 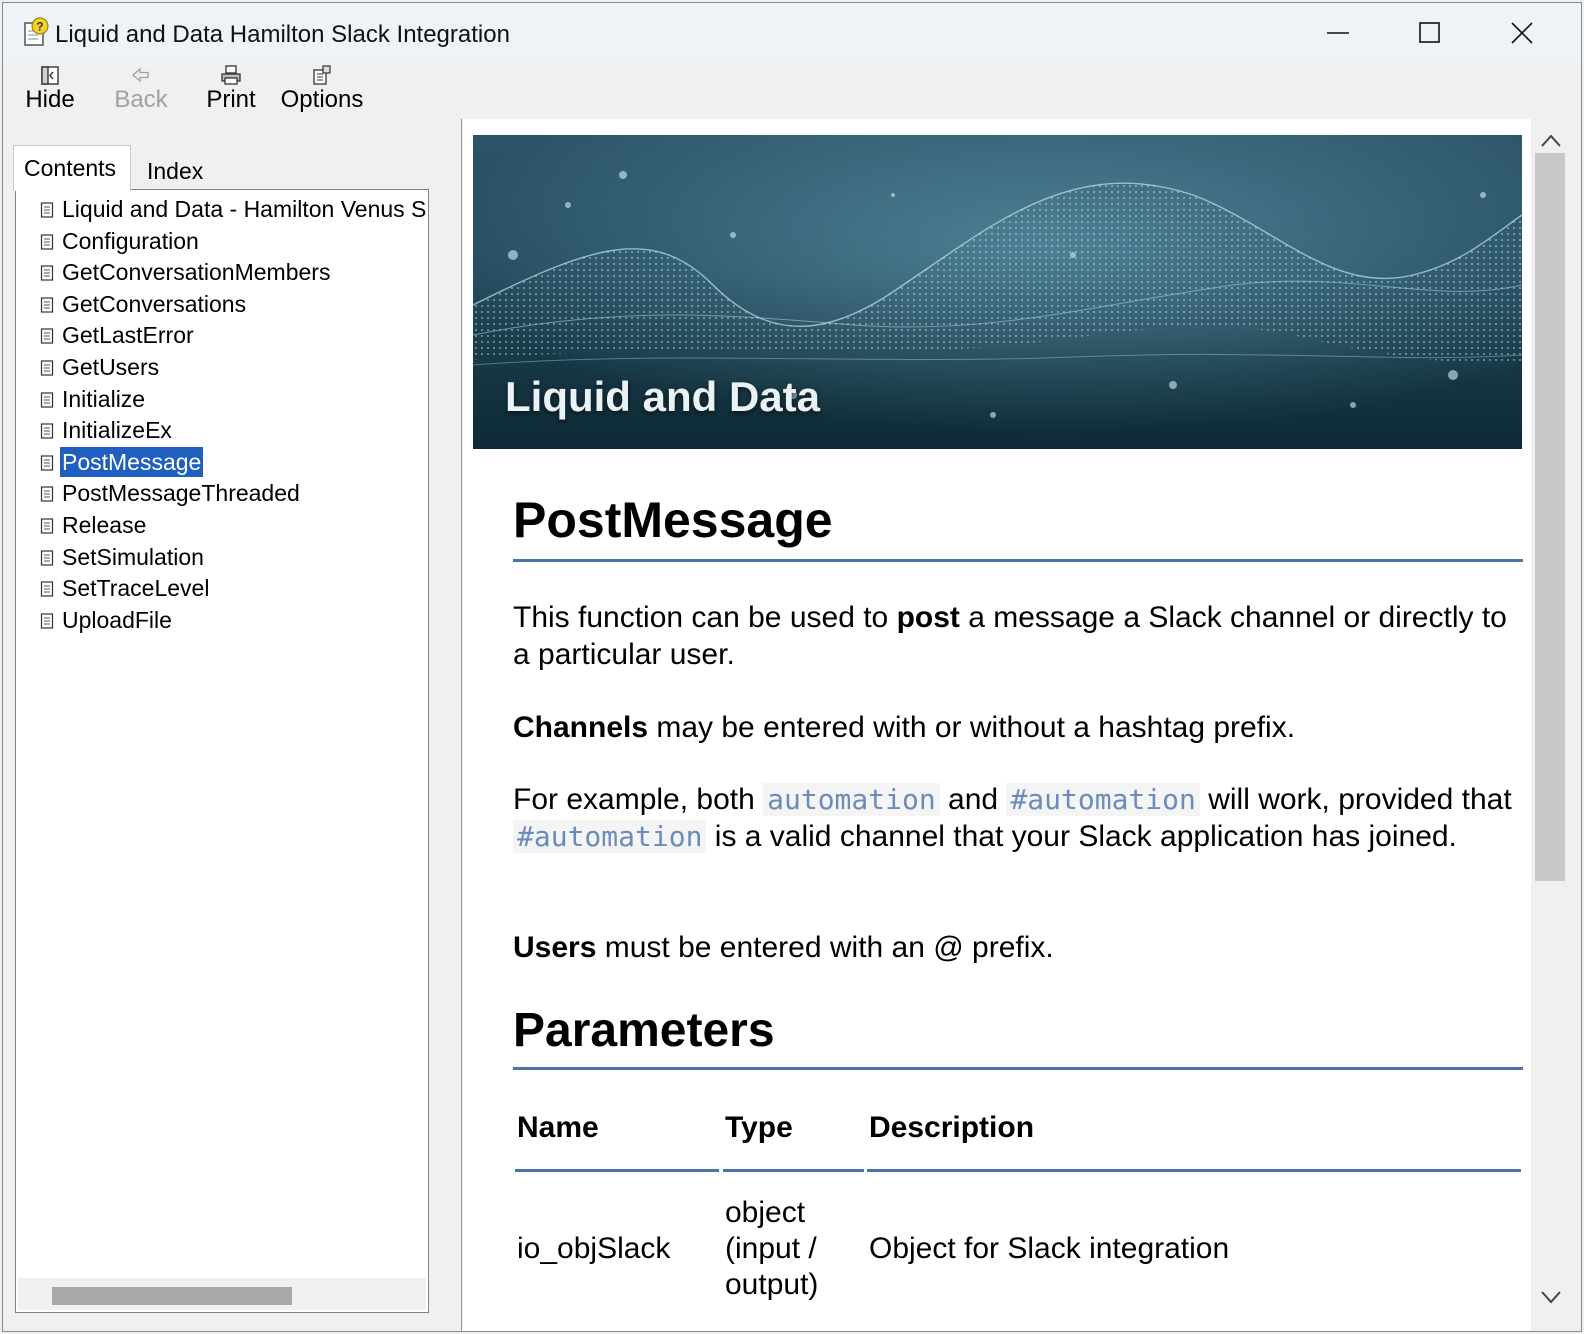 What do you see at coordinates (132, 461) in the screenshot?
I see `tree-item-label: PostMessage` at bounding box center [132, 461].